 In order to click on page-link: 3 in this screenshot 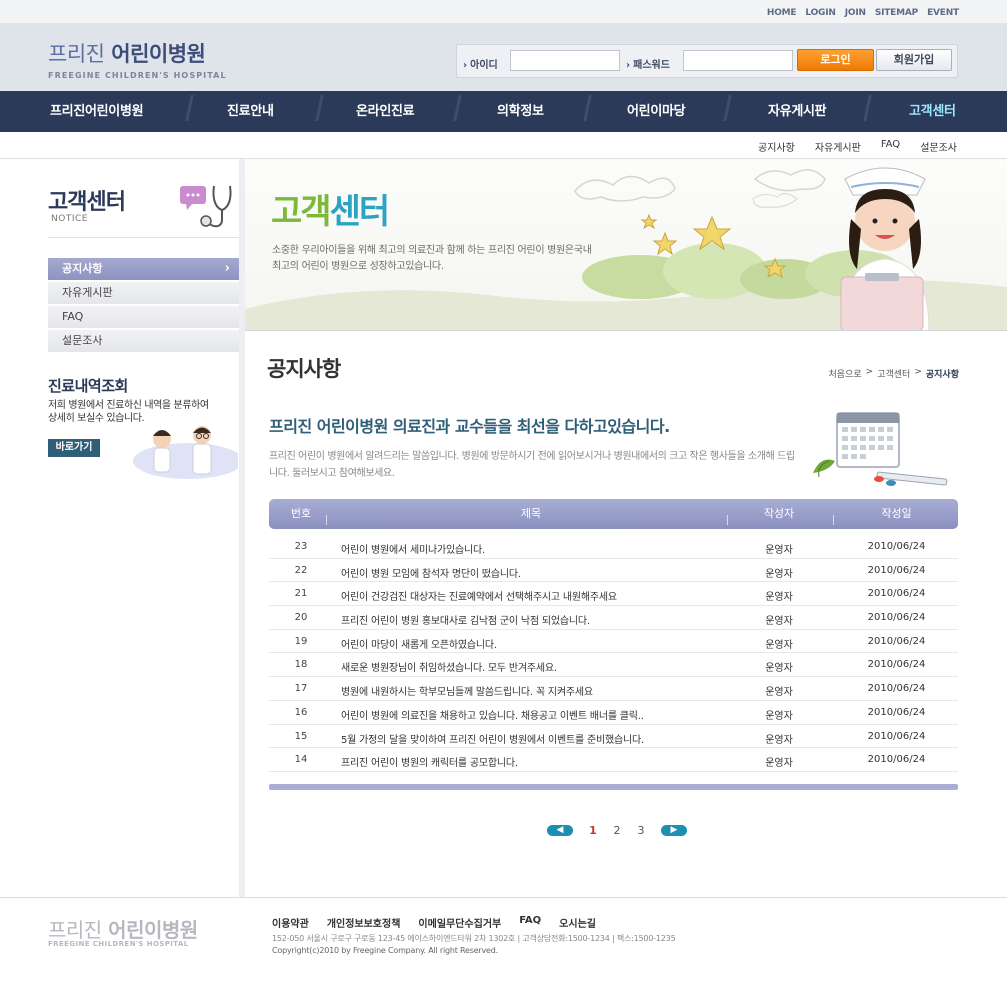, I will do `click(641, 830)`.